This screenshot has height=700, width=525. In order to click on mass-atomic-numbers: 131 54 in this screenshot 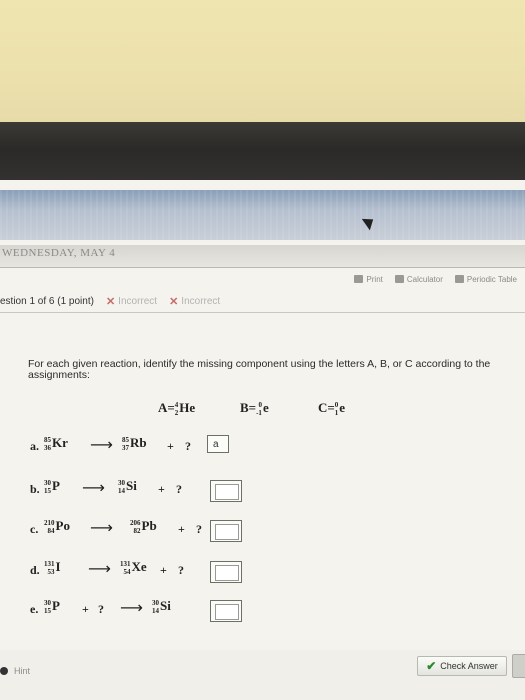, I will do `click(125, 568)`.